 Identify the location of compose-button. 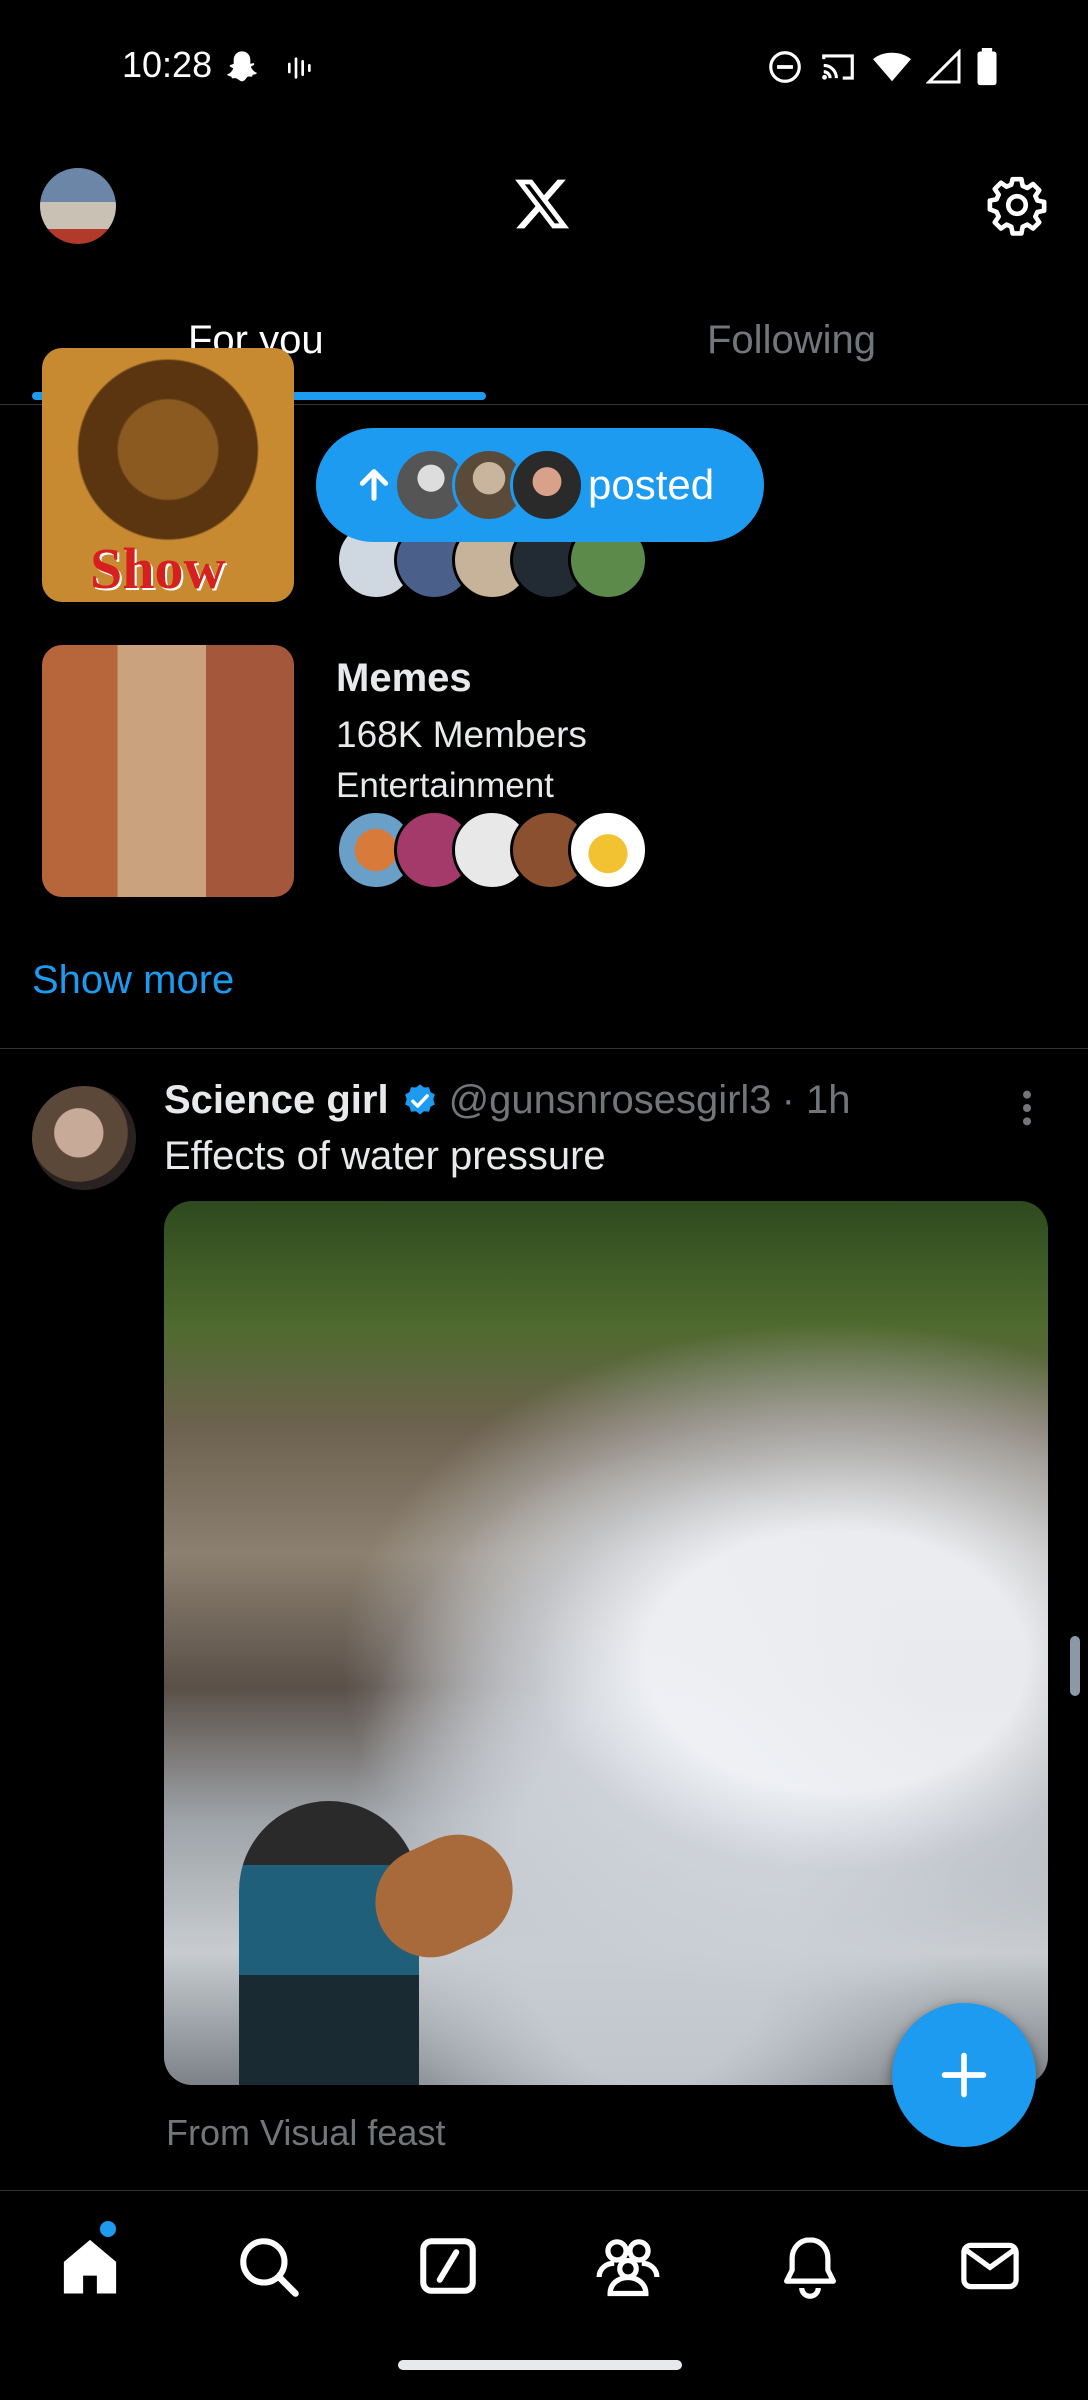
(964, 2075).